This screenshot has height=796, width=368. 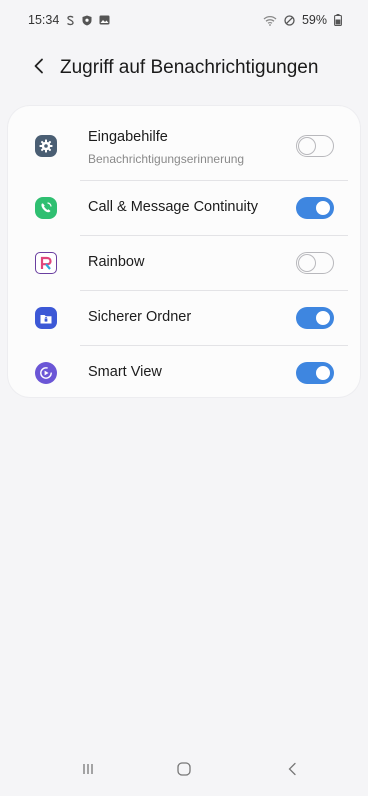 I want to click on page-title: Zugriff auf Benachrichtigungen, so click(x=189, y=67).